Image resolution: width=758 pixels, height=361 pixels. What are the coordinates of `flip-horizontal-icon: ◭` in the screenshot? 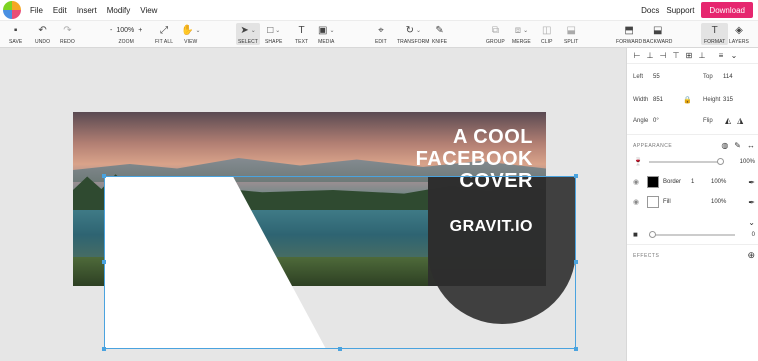 It's located at (728, 120).